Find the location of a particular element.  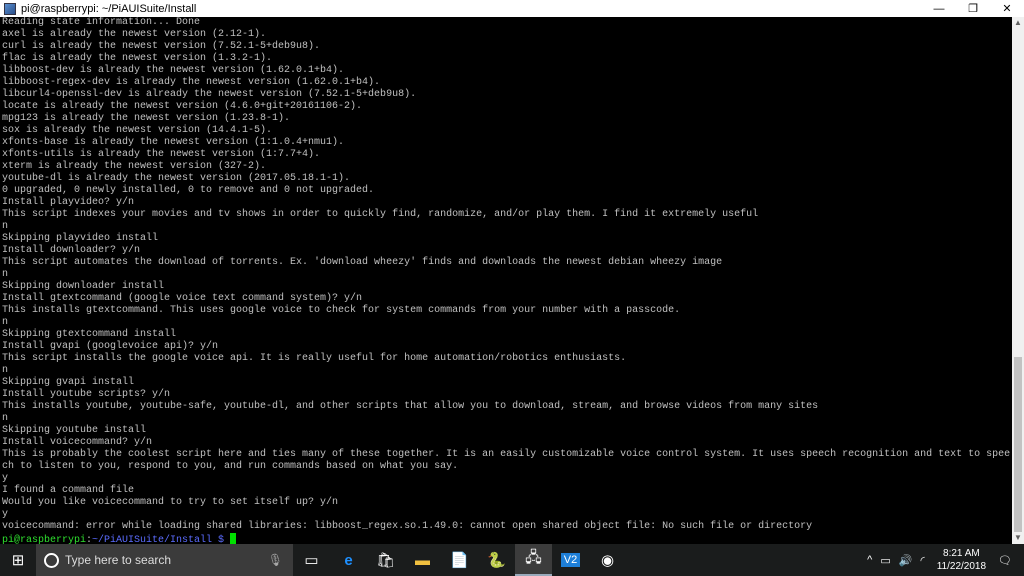

terminal-line: Skipping downloader install is located at coordinates (83, 286).